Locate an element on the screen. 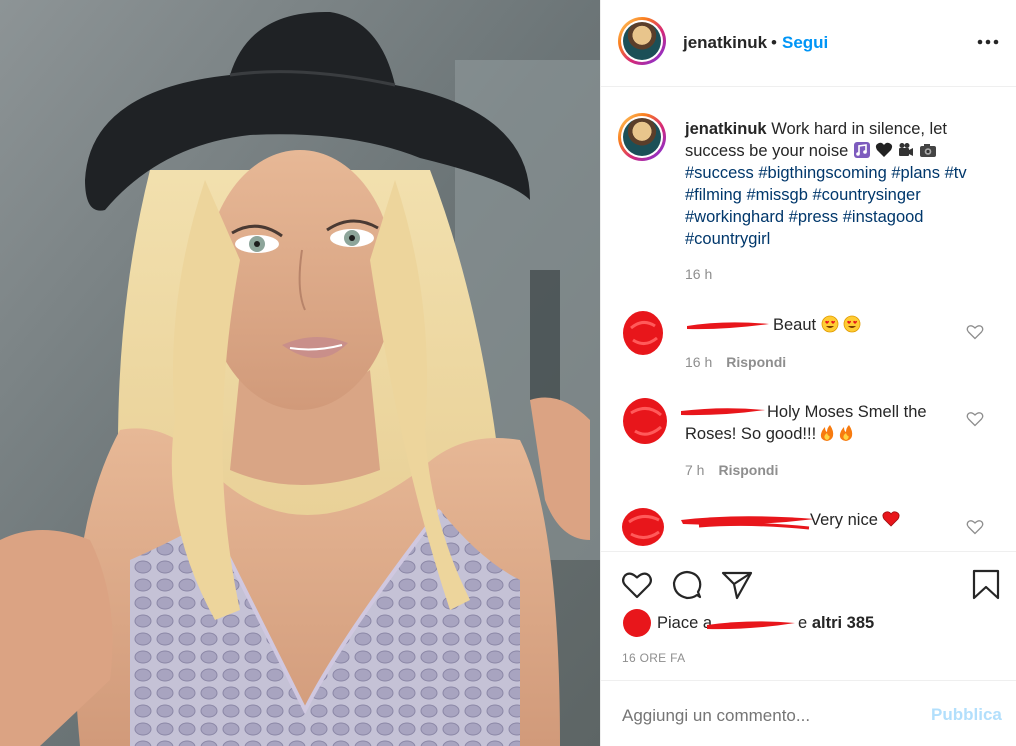 Image resolution: width=1016 pixels, height=746 pixels. caption-avatar is located at coordinates (642, 137).